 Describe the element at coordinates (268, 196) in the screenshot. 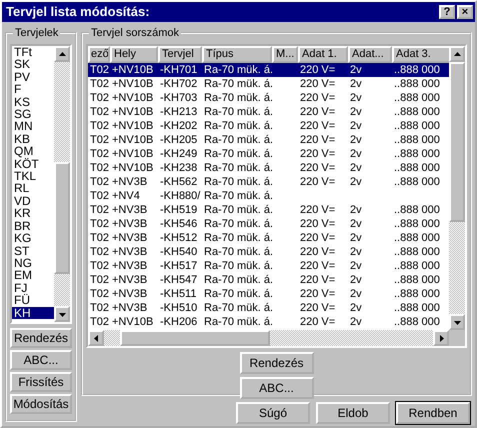

I see `table-row: T02 +NV4 -KH880/ Ra-70 mük. á.` at that location.